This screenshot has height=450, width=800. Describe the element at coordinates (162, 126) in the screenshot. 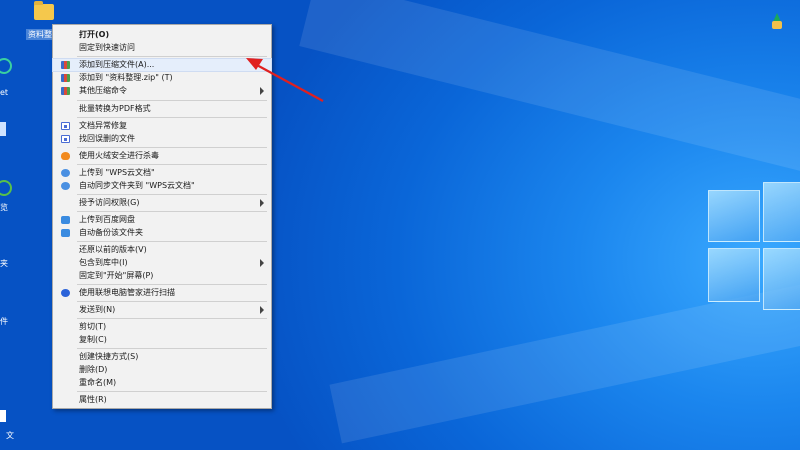

I see `menu-item-doc-repair: 文档异常修复` at that location.